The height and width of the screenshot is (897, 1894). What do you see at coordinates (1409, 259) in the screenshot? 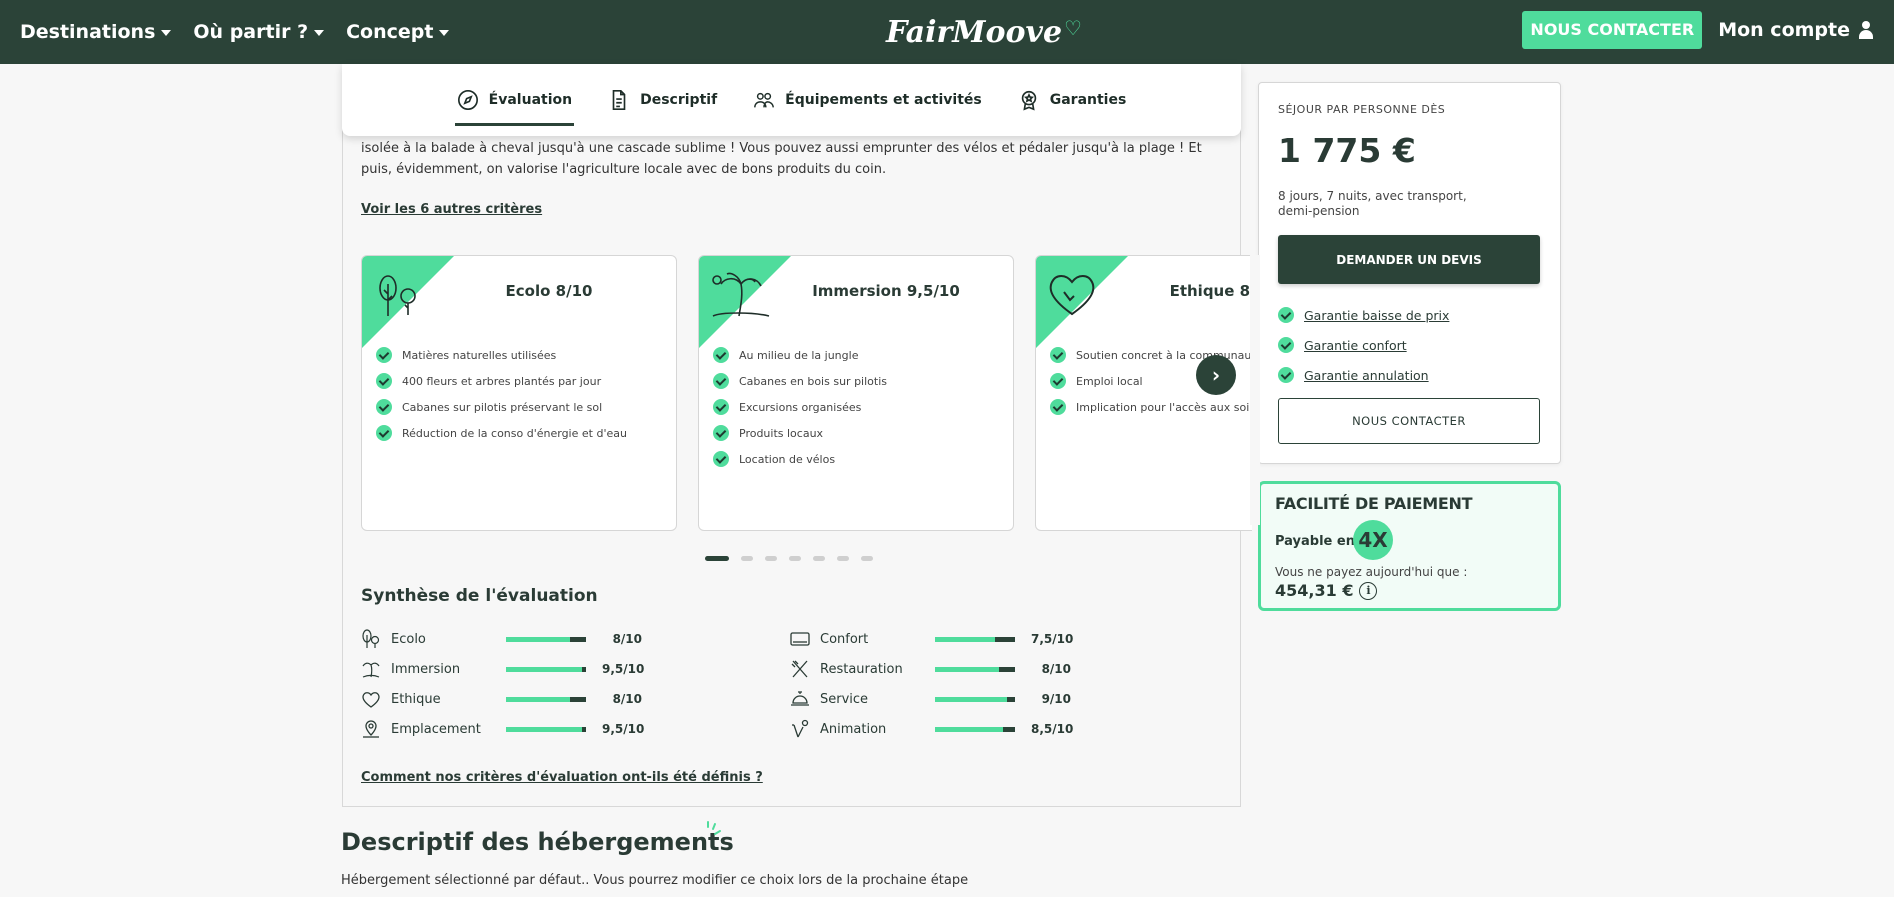
I see `request-quote-button: DEMANDER UN DEVIS` at bounding box center [1409, 259].